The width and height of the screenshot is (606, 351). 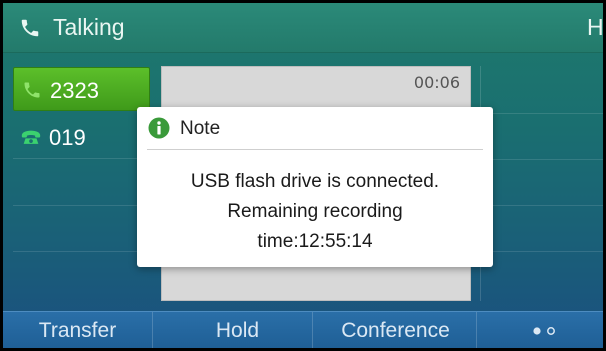 I want to click on conference-softkey: Conference, so click(x=396, y=330).